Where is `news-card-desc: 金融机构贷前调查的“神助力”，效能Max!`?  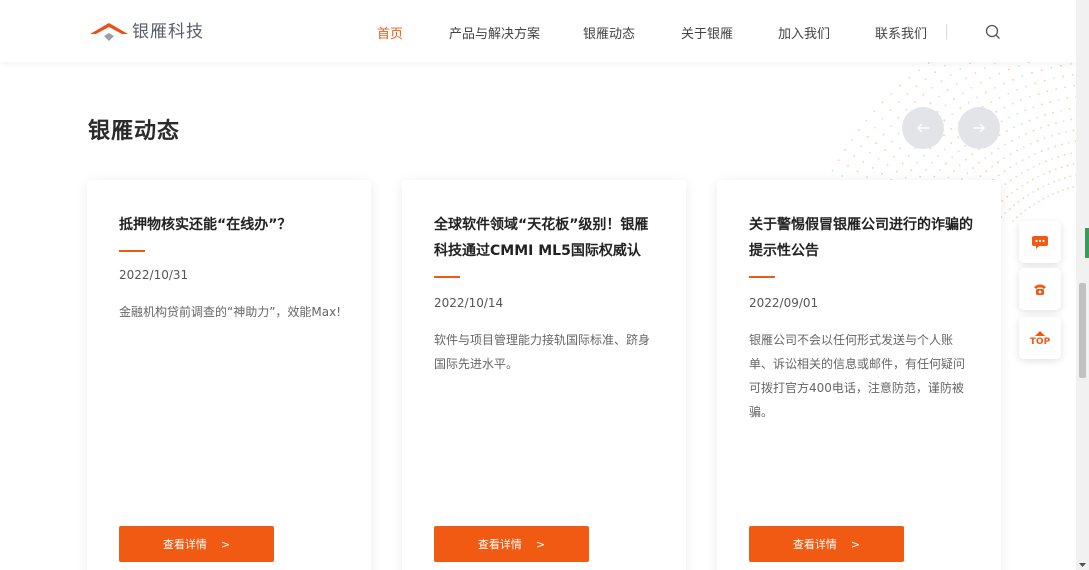 news-card-desc: 金融机构贷前调查的“神助力”，效能Max! is located at coordinates (230, 312).